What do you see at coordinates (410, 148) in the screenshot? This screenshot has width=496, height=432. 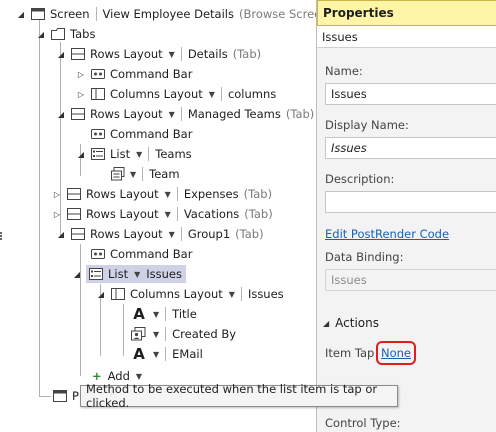 I see `display-name-field: Issues` at bounding box center [410, 148].